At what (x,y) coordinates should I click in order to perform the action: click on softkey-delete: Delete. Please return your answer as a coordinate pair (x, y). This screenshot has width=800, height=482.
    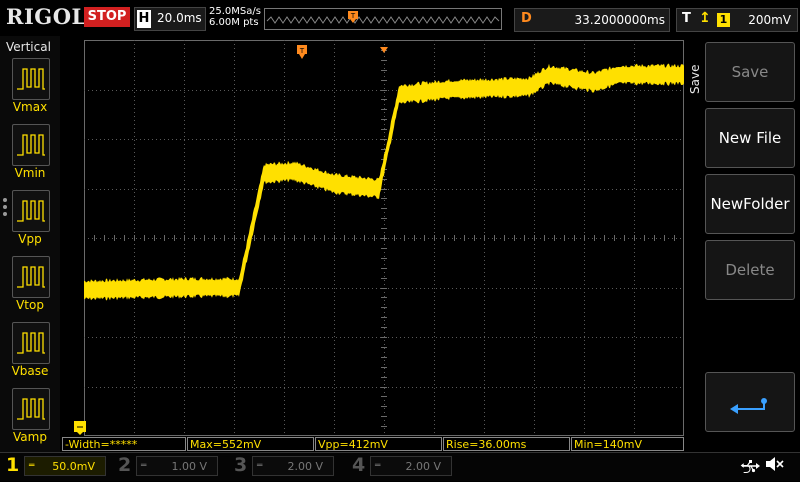
    Looking at the image, I should click on (750, 270).